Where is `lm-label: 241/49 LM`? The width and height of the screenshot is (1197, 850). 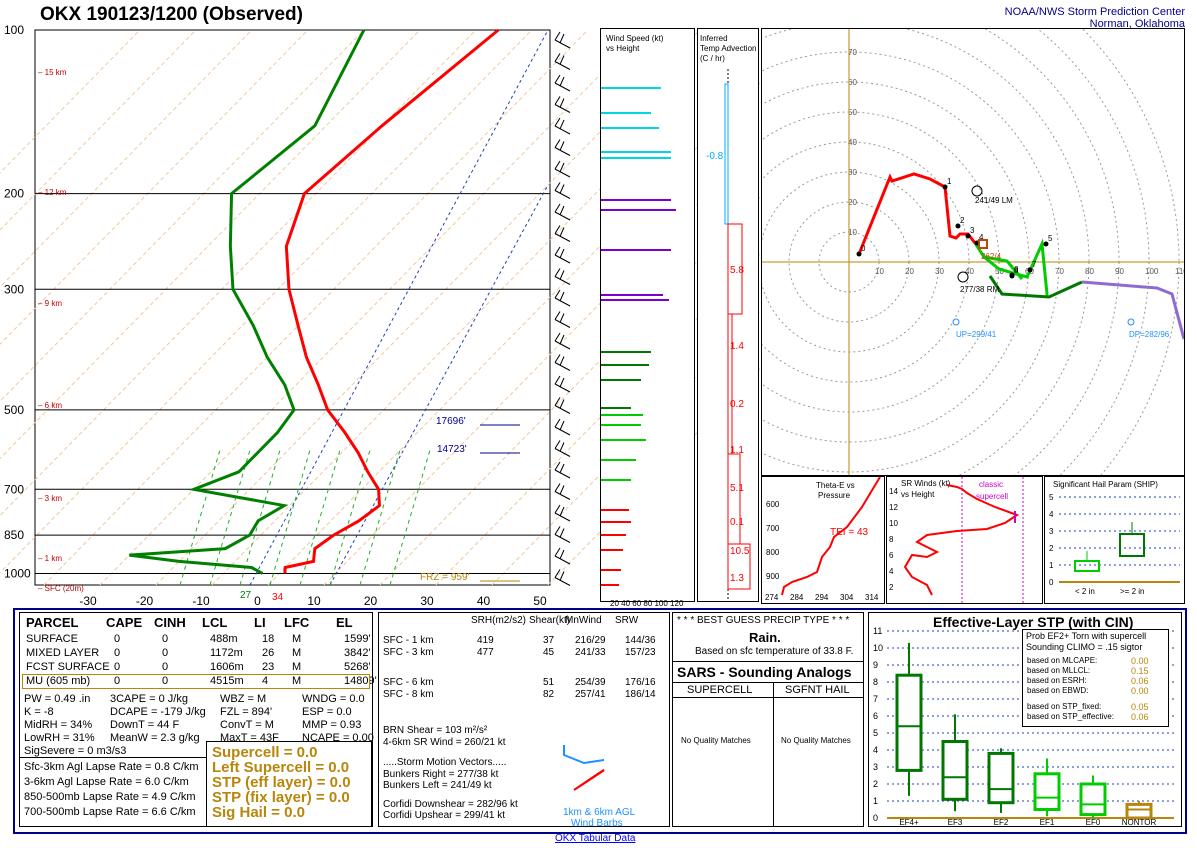
lm-label: 241/49 LM is located at coordinates (994, 200).